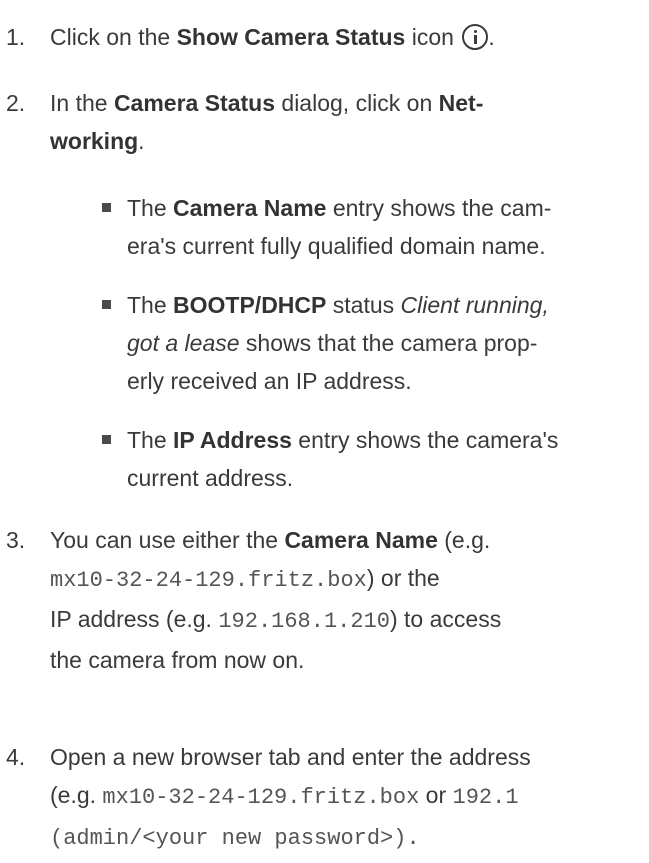 The width and height of the screenshot is (649, 863). What do you see at coordinates (94, 141) in the screenshot?
I see `ui-term: working` at bounding box center [94, 141].